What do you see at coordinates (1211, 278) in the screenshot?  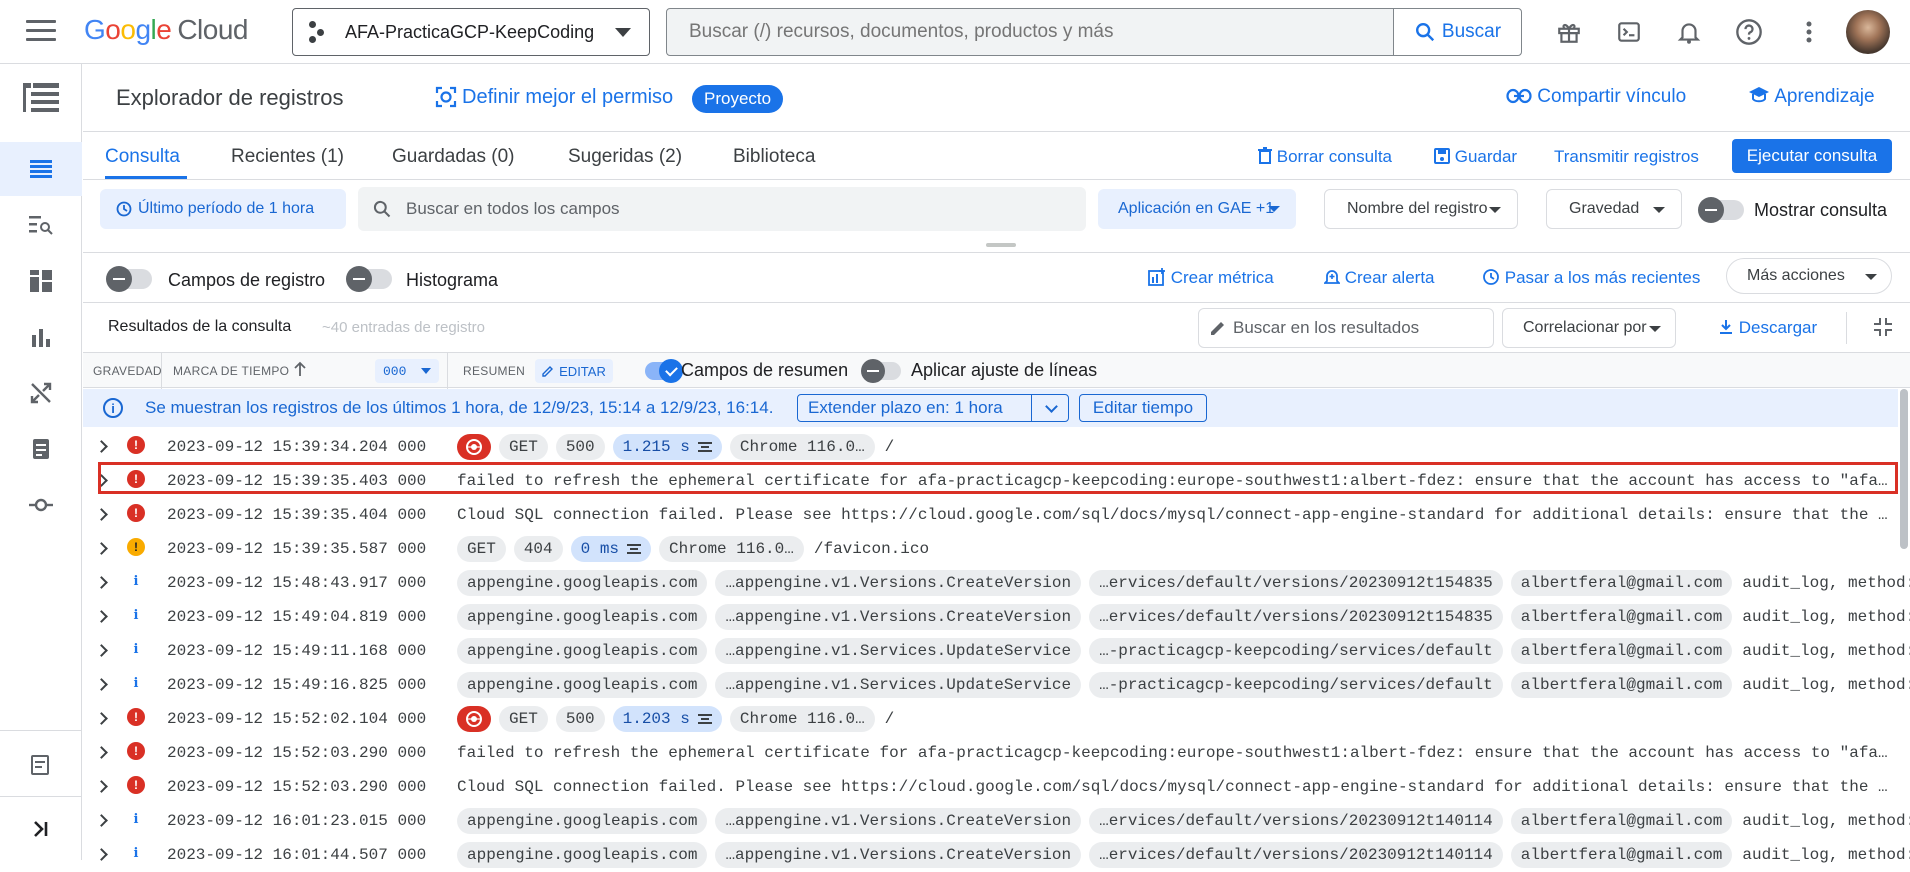 I see `create-metric-button: Crear métrica` at bounding box center [1211, 278].